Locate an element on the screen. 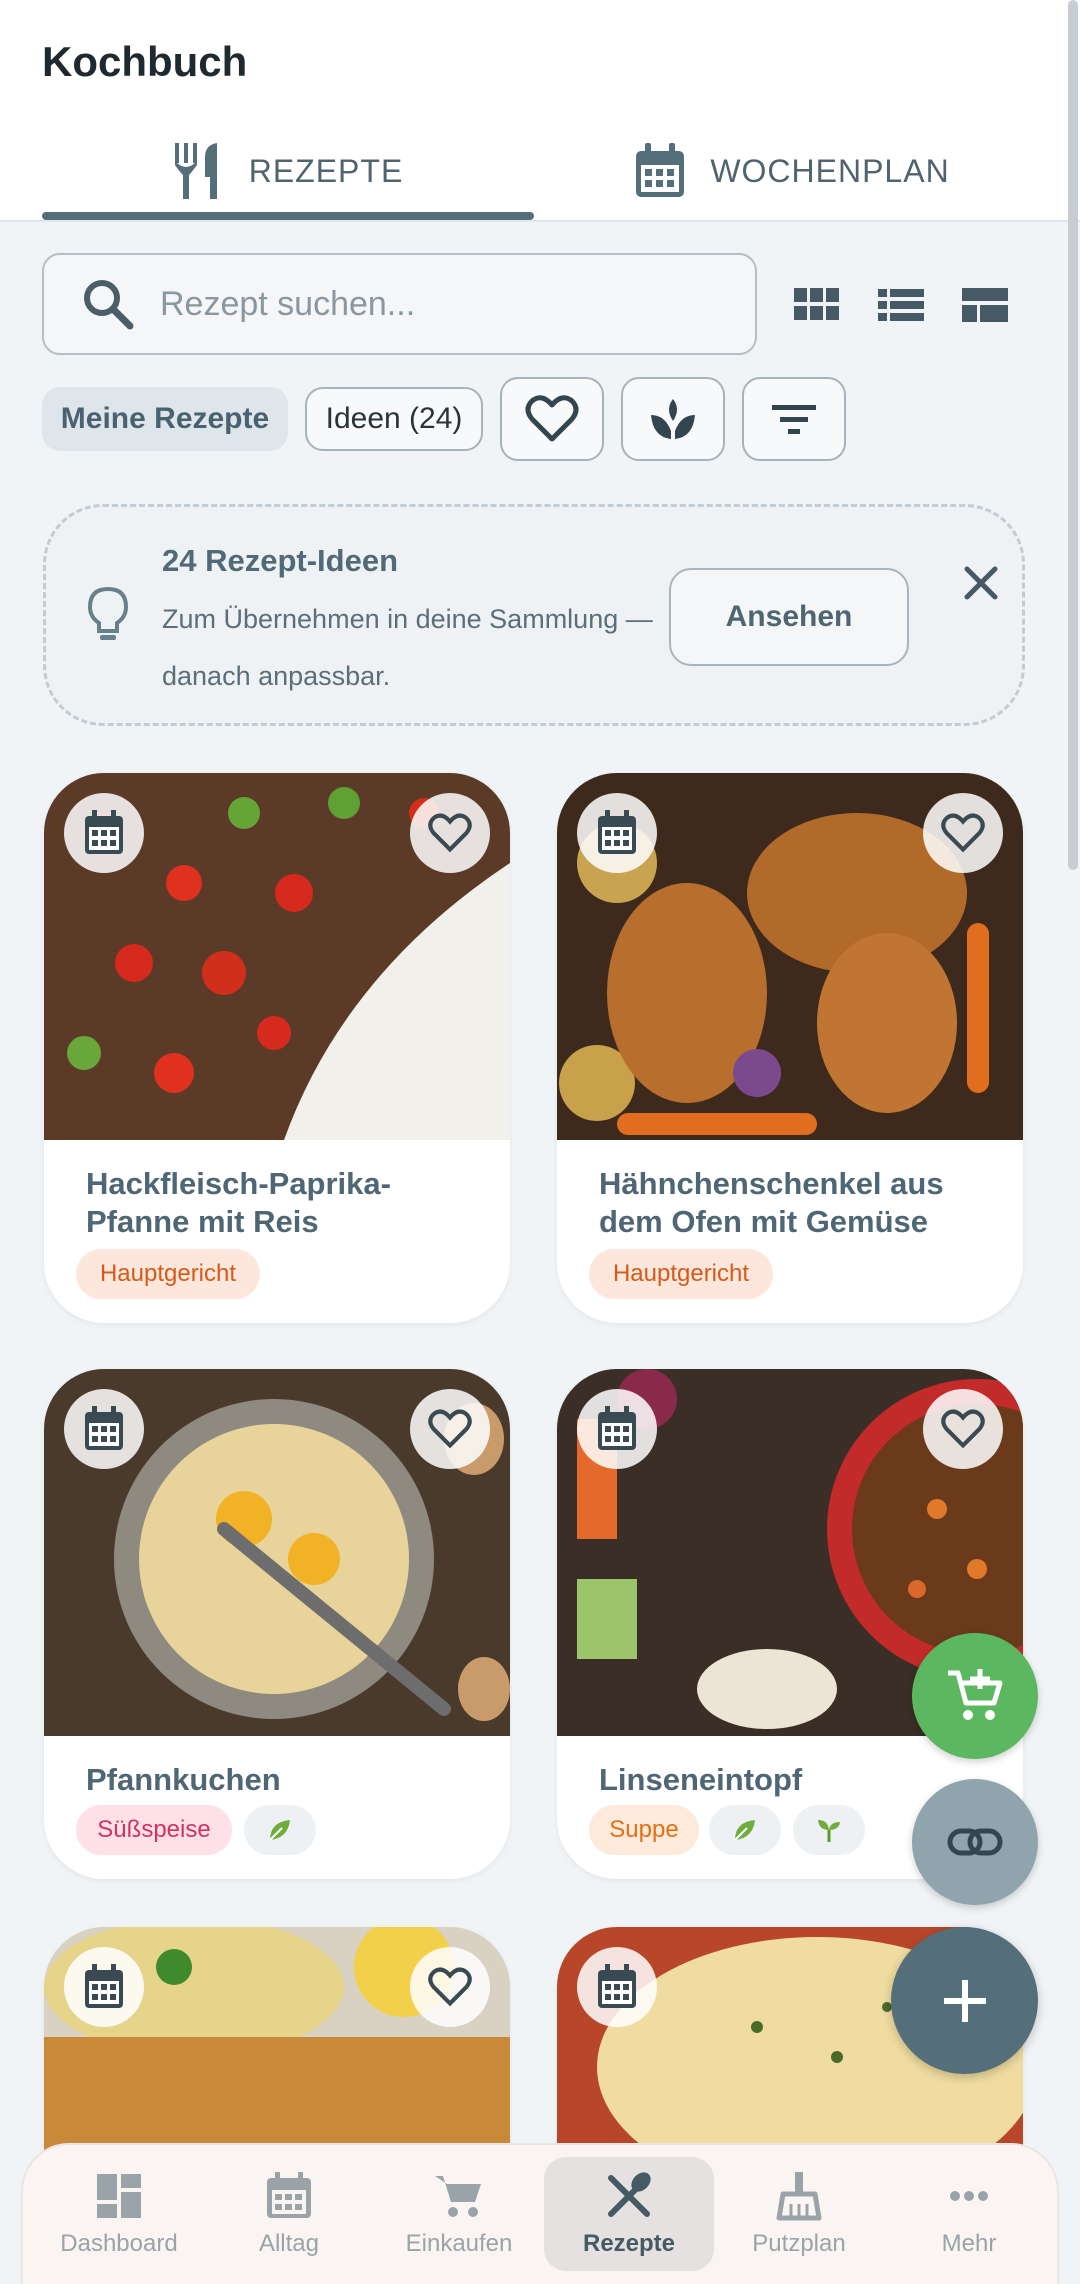 This screenshot has width=1080, height=2284. plus-icon is located at coordinates (964, 2000).